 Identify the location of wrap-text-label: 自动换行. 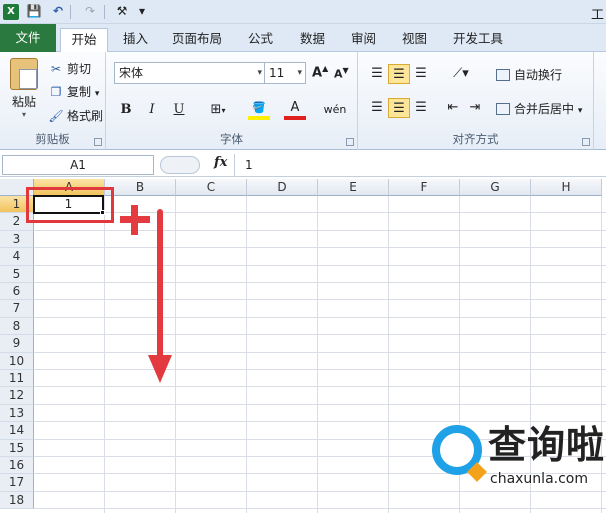
(538, 75).